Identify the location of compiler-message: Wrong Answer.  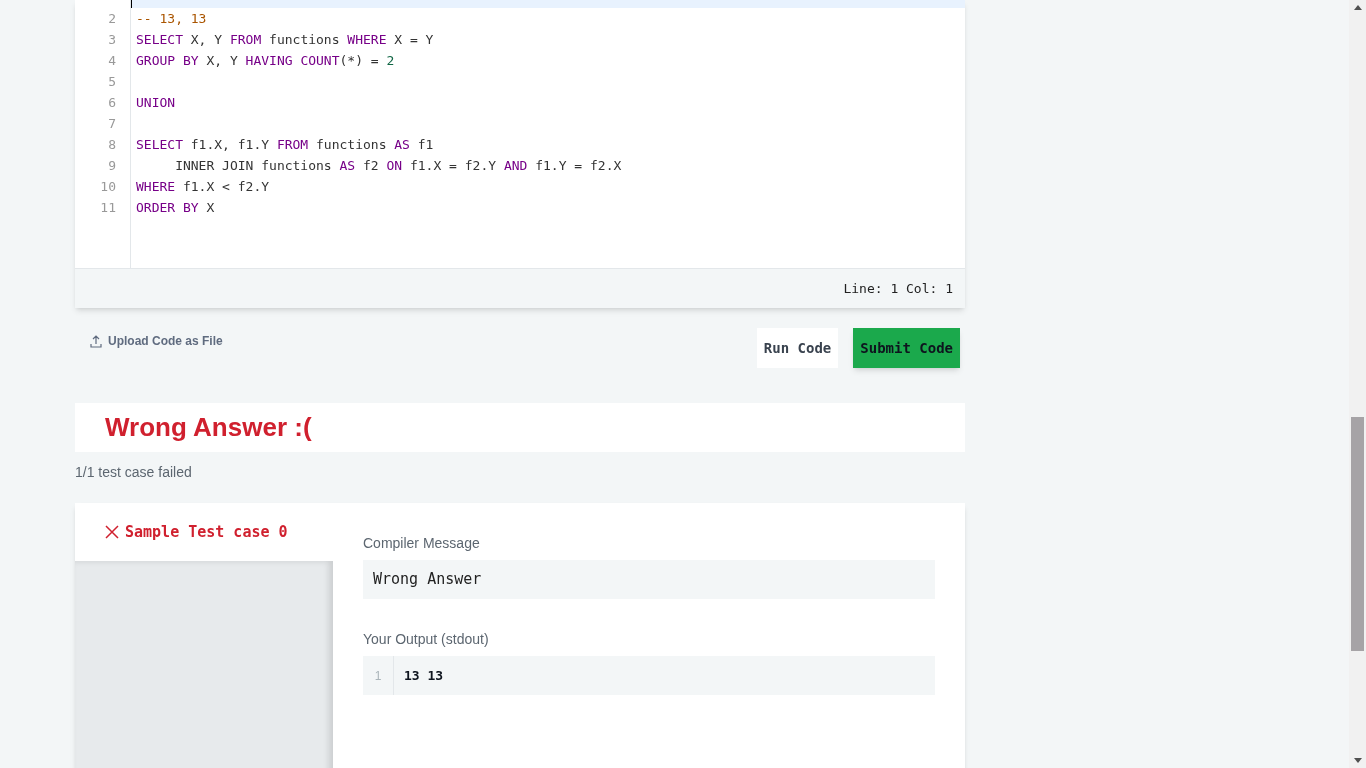
(649, 579).